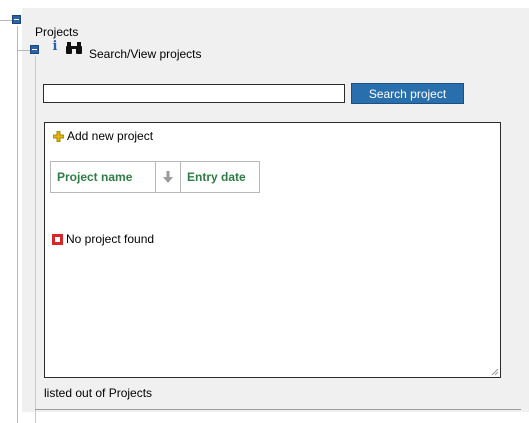 The height and width of the screenshot is (423, 529). Describe the element at coordinates (55, 47) in the screenshot. I see `info-icon: i` at that location.